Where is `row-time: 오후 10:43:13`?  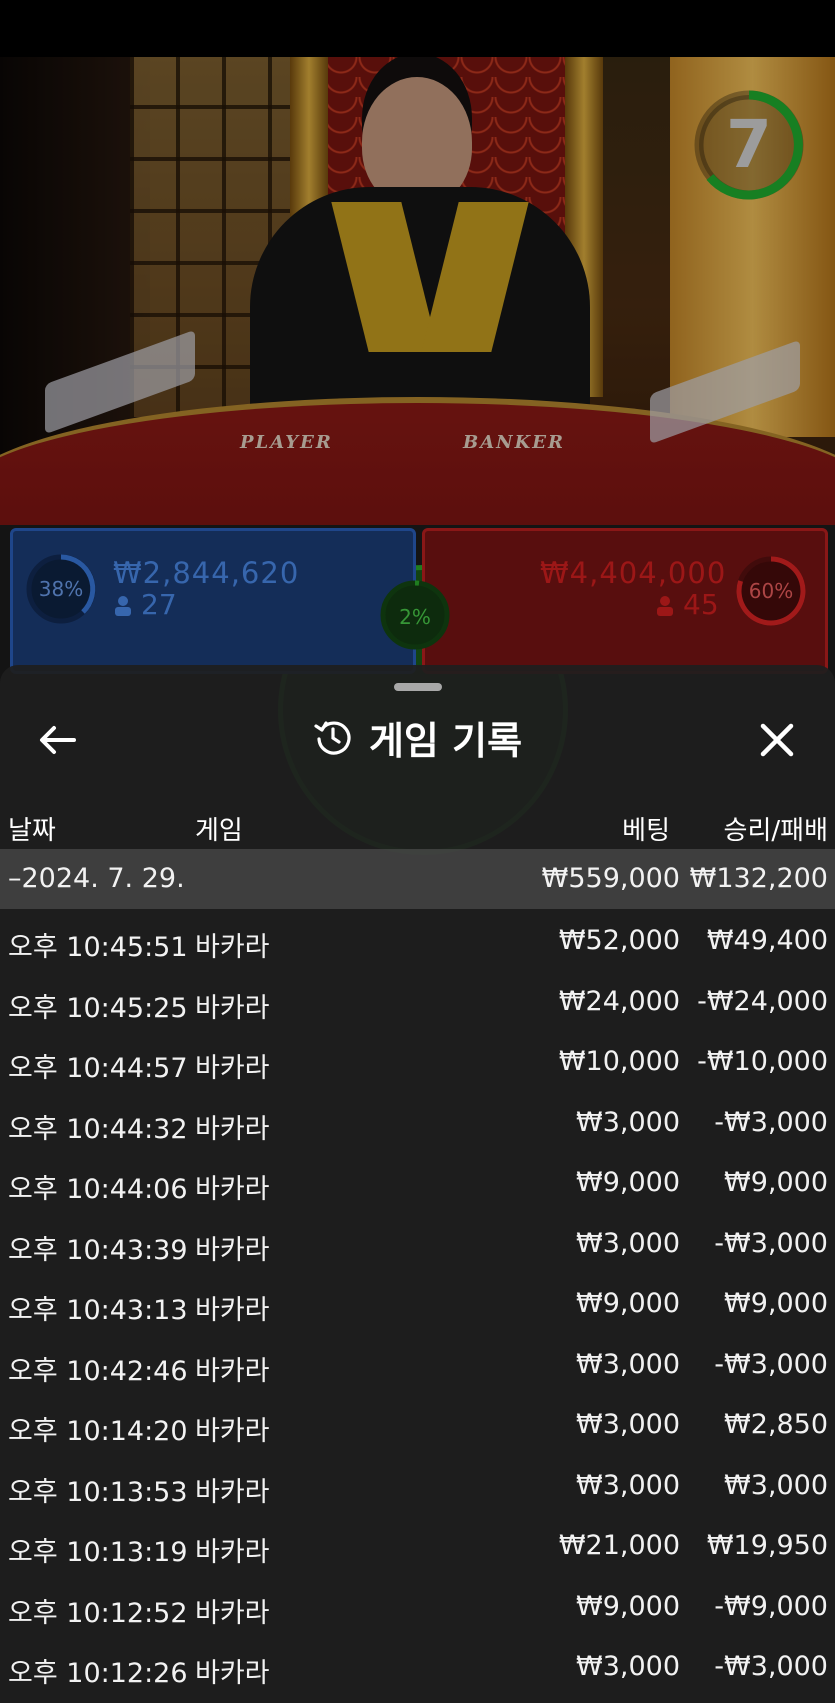
row-time: 오후 10:43:13 is located at coordinates (98, 1310).